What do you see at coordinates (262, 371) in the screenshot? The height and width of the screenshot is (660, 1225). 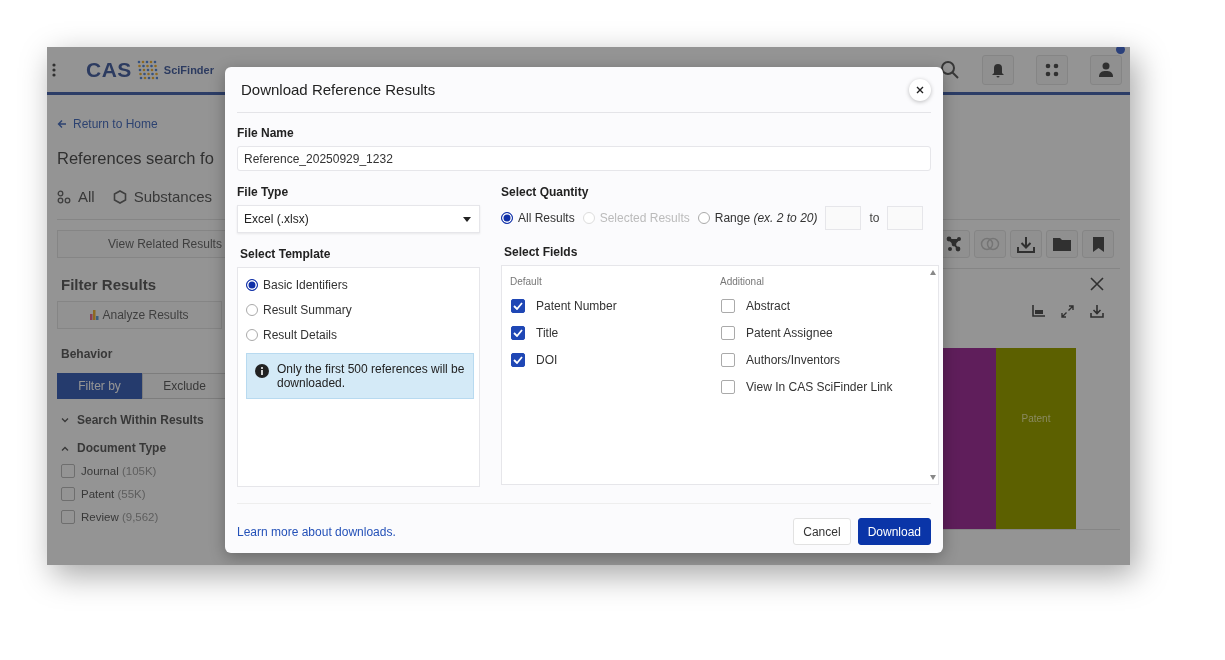 I see `info-icon` at bounding box center [262, 371].